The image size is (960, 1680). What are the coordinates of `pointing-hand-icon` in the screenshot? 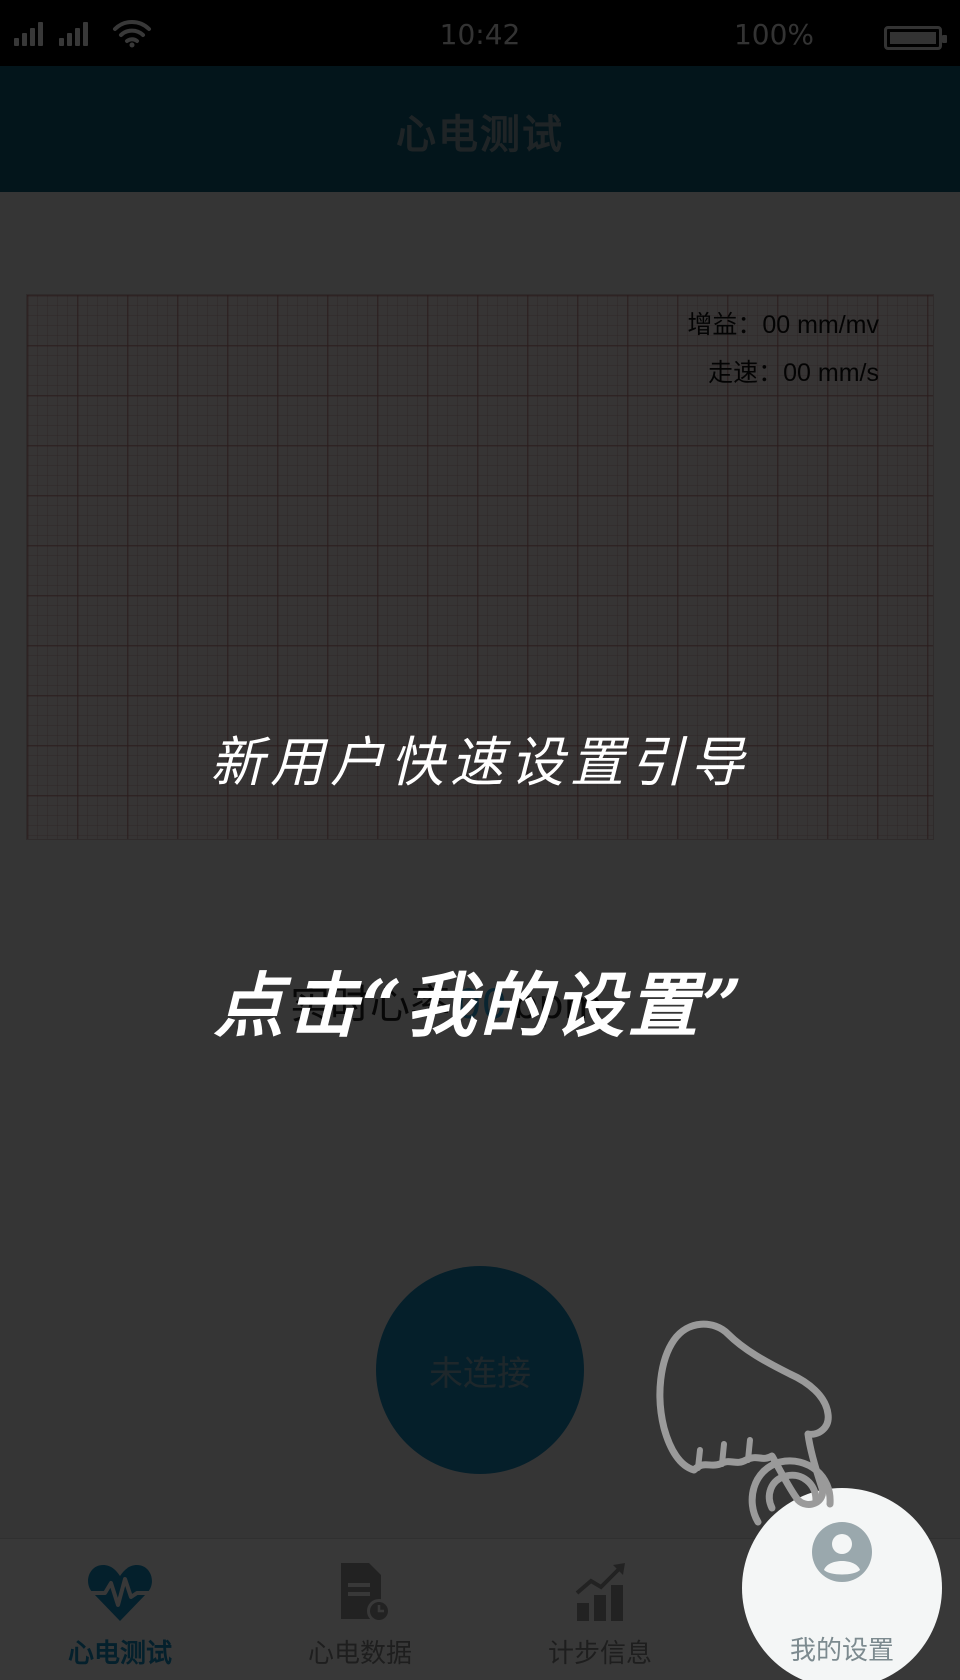 It's located at (745, 1423).